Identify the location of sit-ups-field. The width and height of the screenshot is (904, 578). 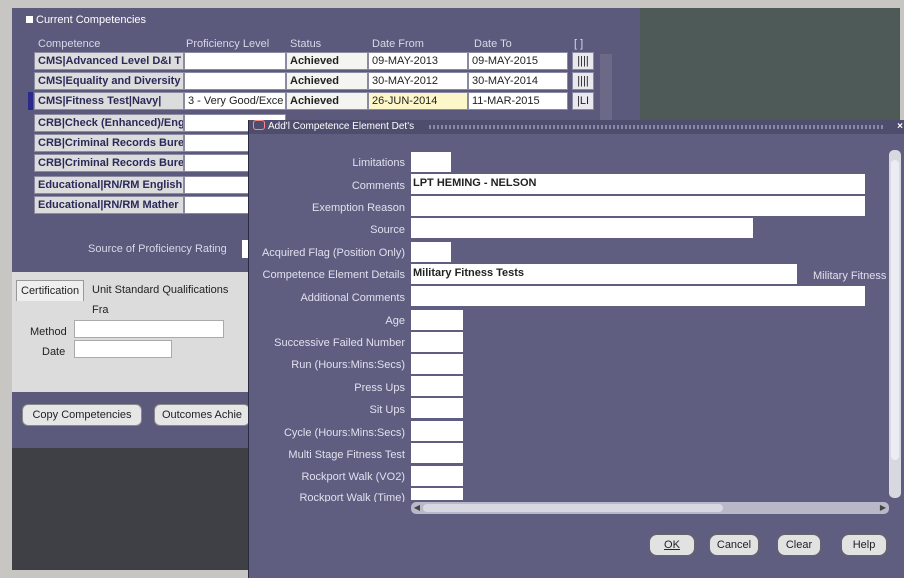
(437, 408).